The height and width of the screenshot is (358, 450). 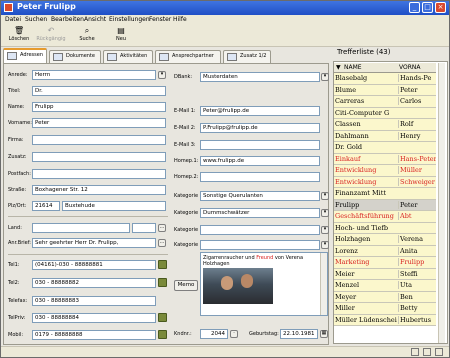 I want to click on table-row: Dahlmann Henry, so click(x=385, y=136).